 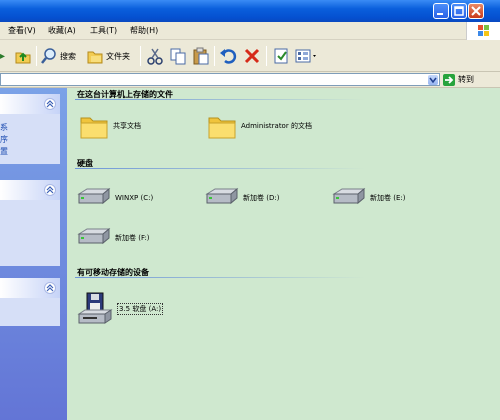 I want to click on floppy-drive-icon, so click(x=95, y=308).